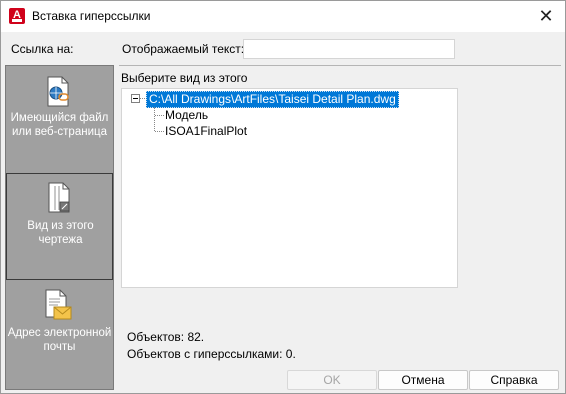  What do you see at coordinates (423, 380) in the screenshot?
I see `cancel-button: Отмена` at bounding box center [423, 380].